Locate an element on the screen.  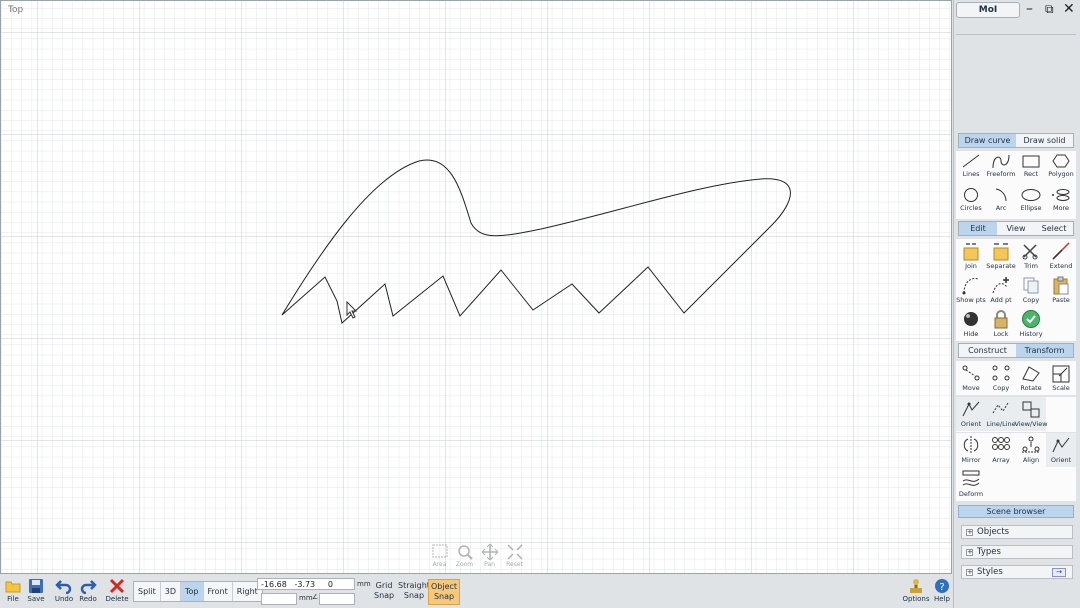
help-button: ? Help is located at coordinates (942, 593).